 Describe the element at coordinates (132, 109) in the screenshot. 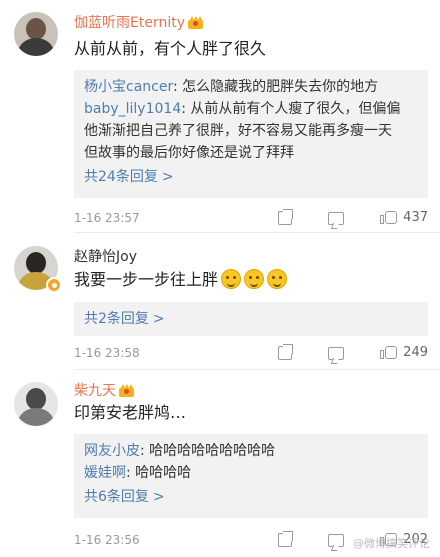

I see `reply-username: baby_lily1014` at that location.